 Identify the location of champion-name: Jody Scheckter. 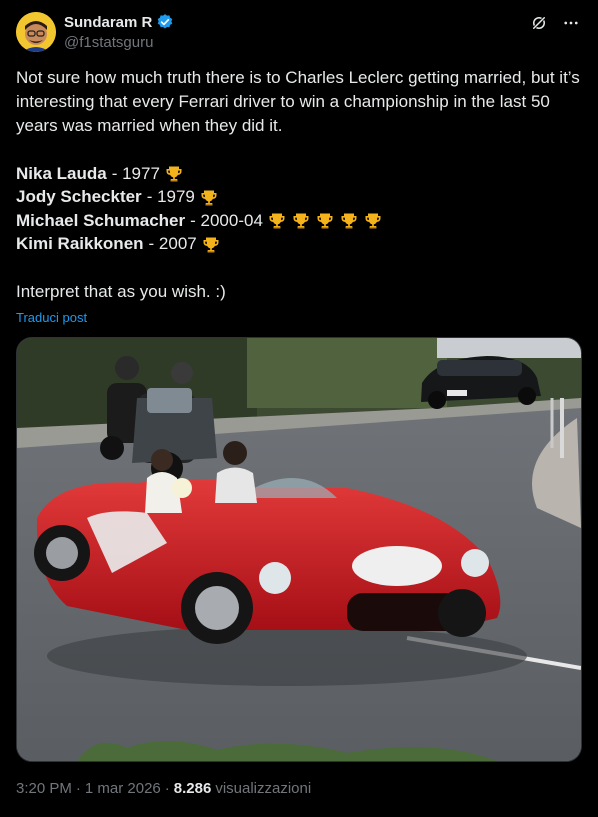
(79, 197).